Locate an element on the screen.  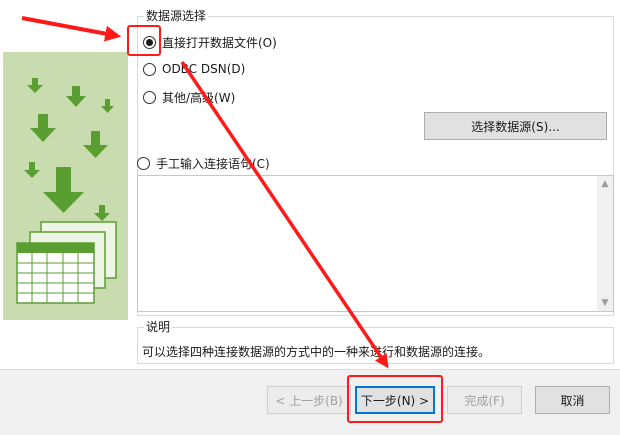
chevron-down-icon: ▼ is located at coordinates (605, 303).